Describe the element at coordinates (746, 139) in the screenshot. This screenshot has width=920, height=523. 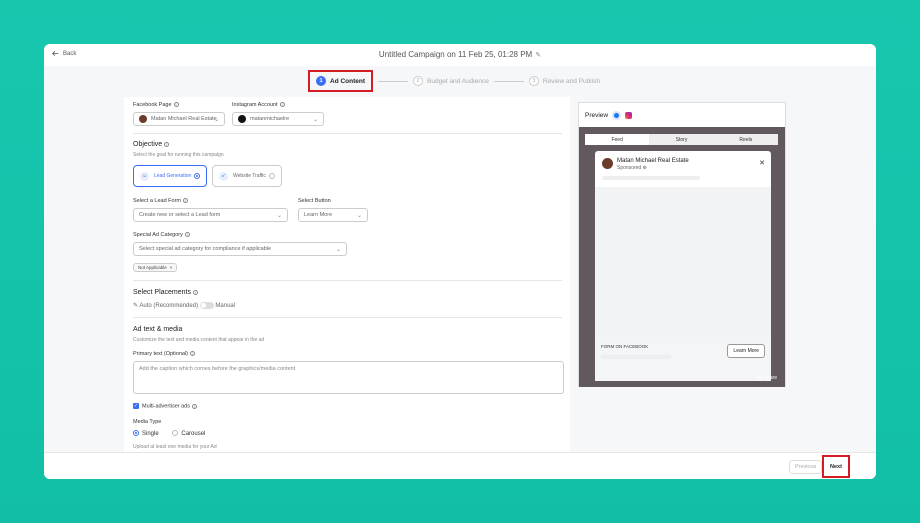
I see `tab-reels: Reels` at that location.